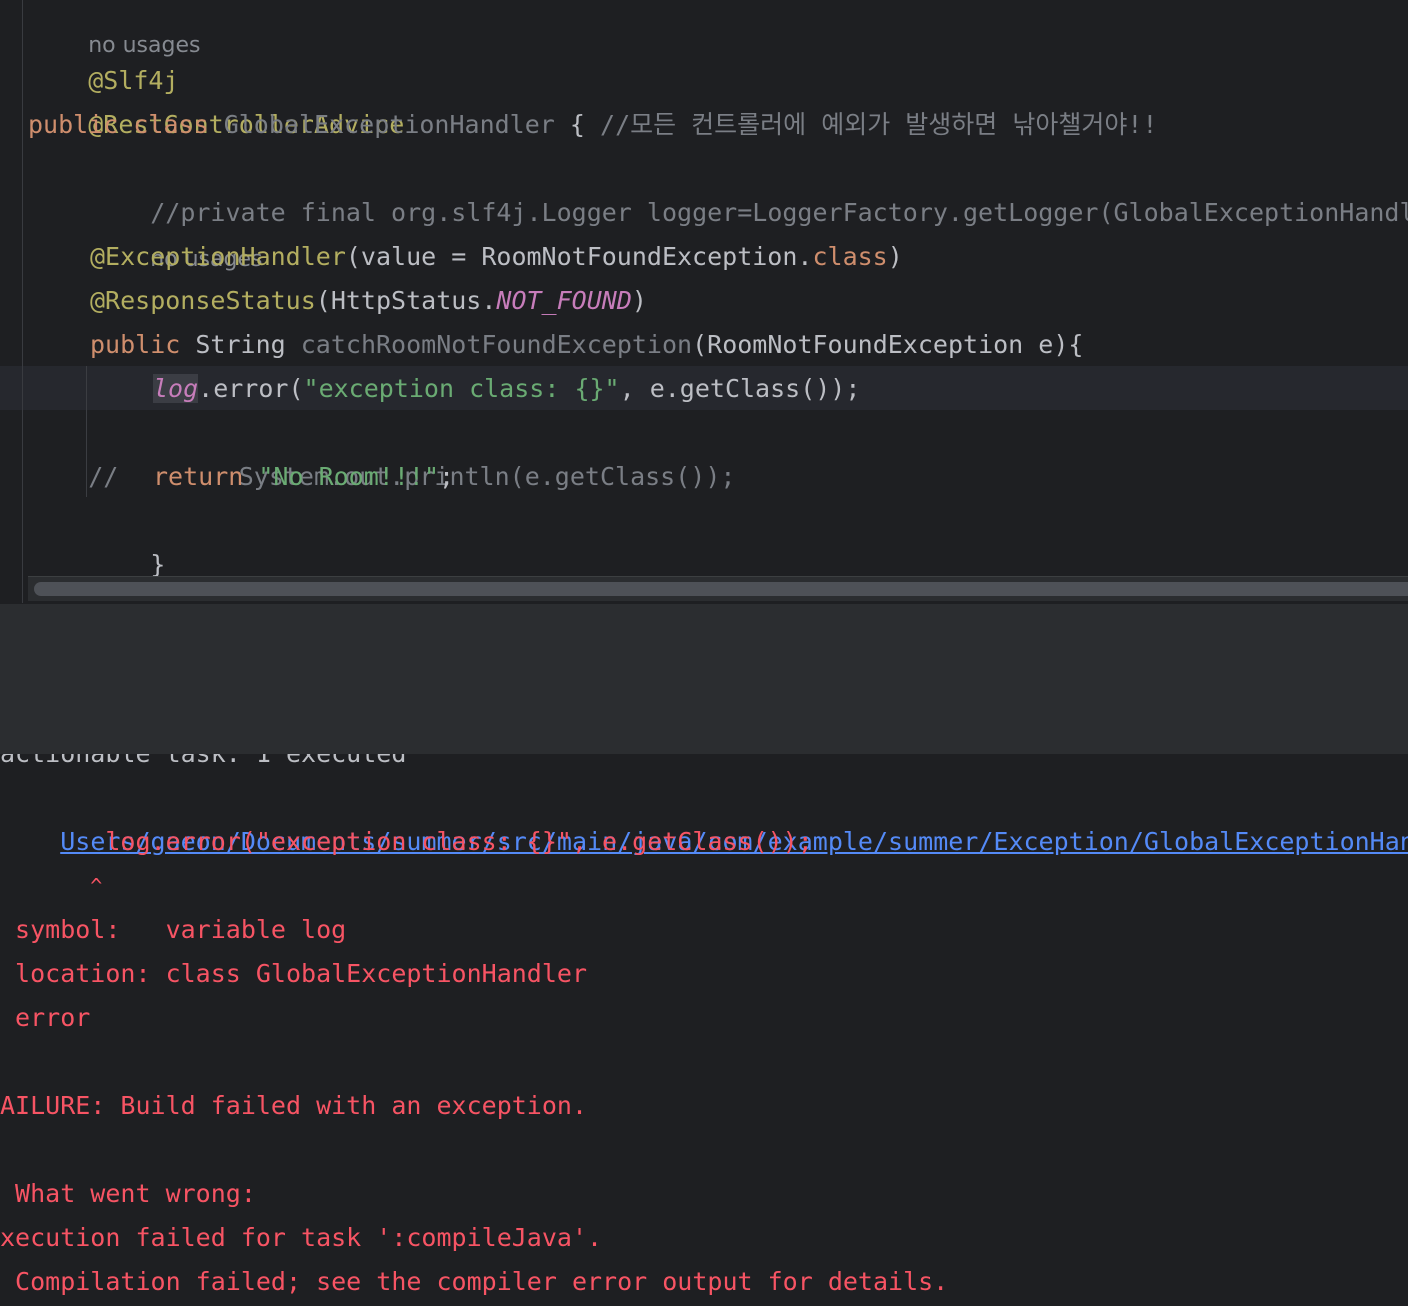 This screenshot has height=1306, width=1408. Describe the element at coordinates (293, 1105) in the screenshot. I see `console-failure-line: AILURE: Build failed with an exception.` at that location.